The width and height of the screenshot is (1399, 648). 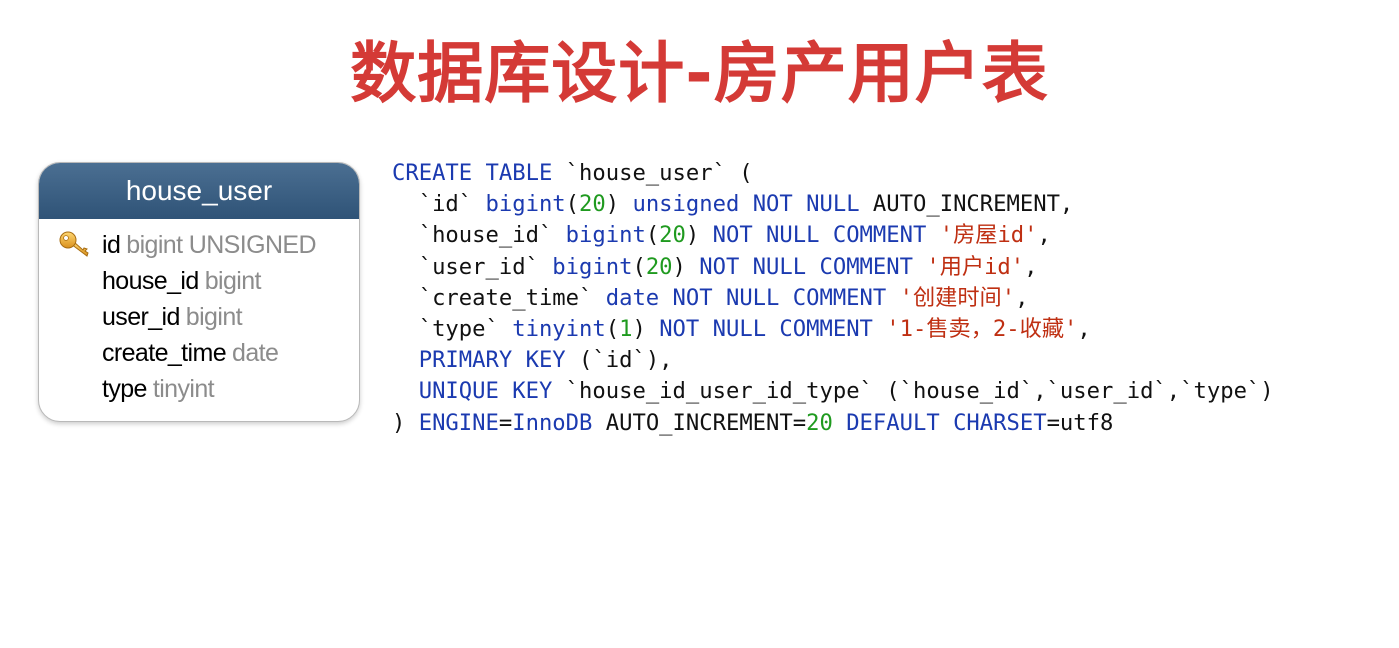 I want to click on sql-token: '创建时间', so click(x=957, y=297).